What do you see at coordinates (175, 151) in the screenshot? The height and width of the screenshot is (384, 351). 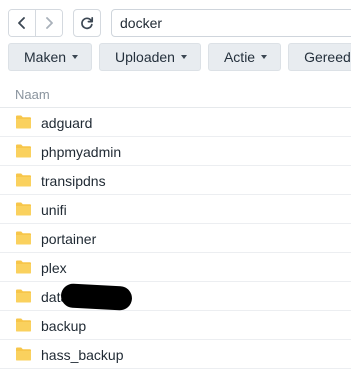 I see `list-item: phpmyadmin` at bounding box center [175, 151].